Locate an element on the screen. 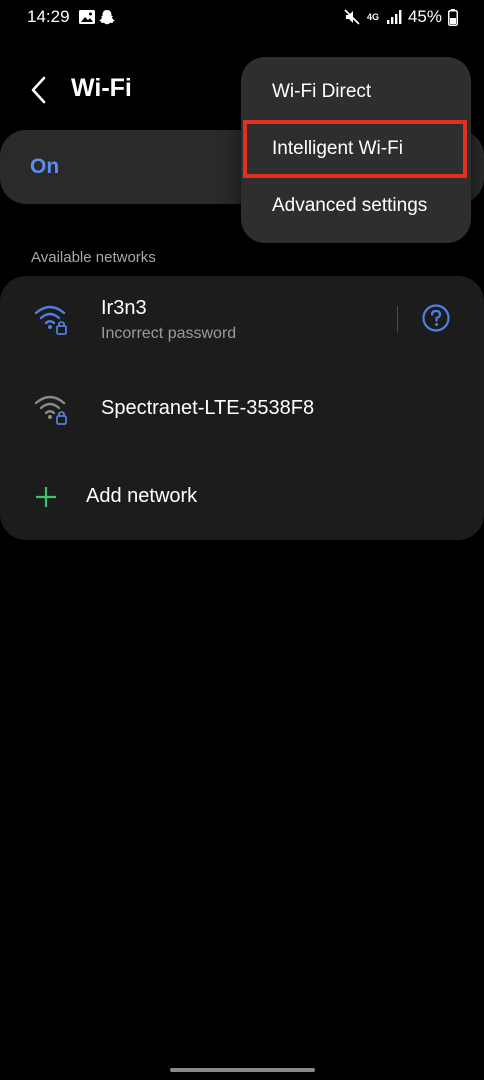 The image size is (484, 1080). signal-icon is located at coordinates (394, 17).